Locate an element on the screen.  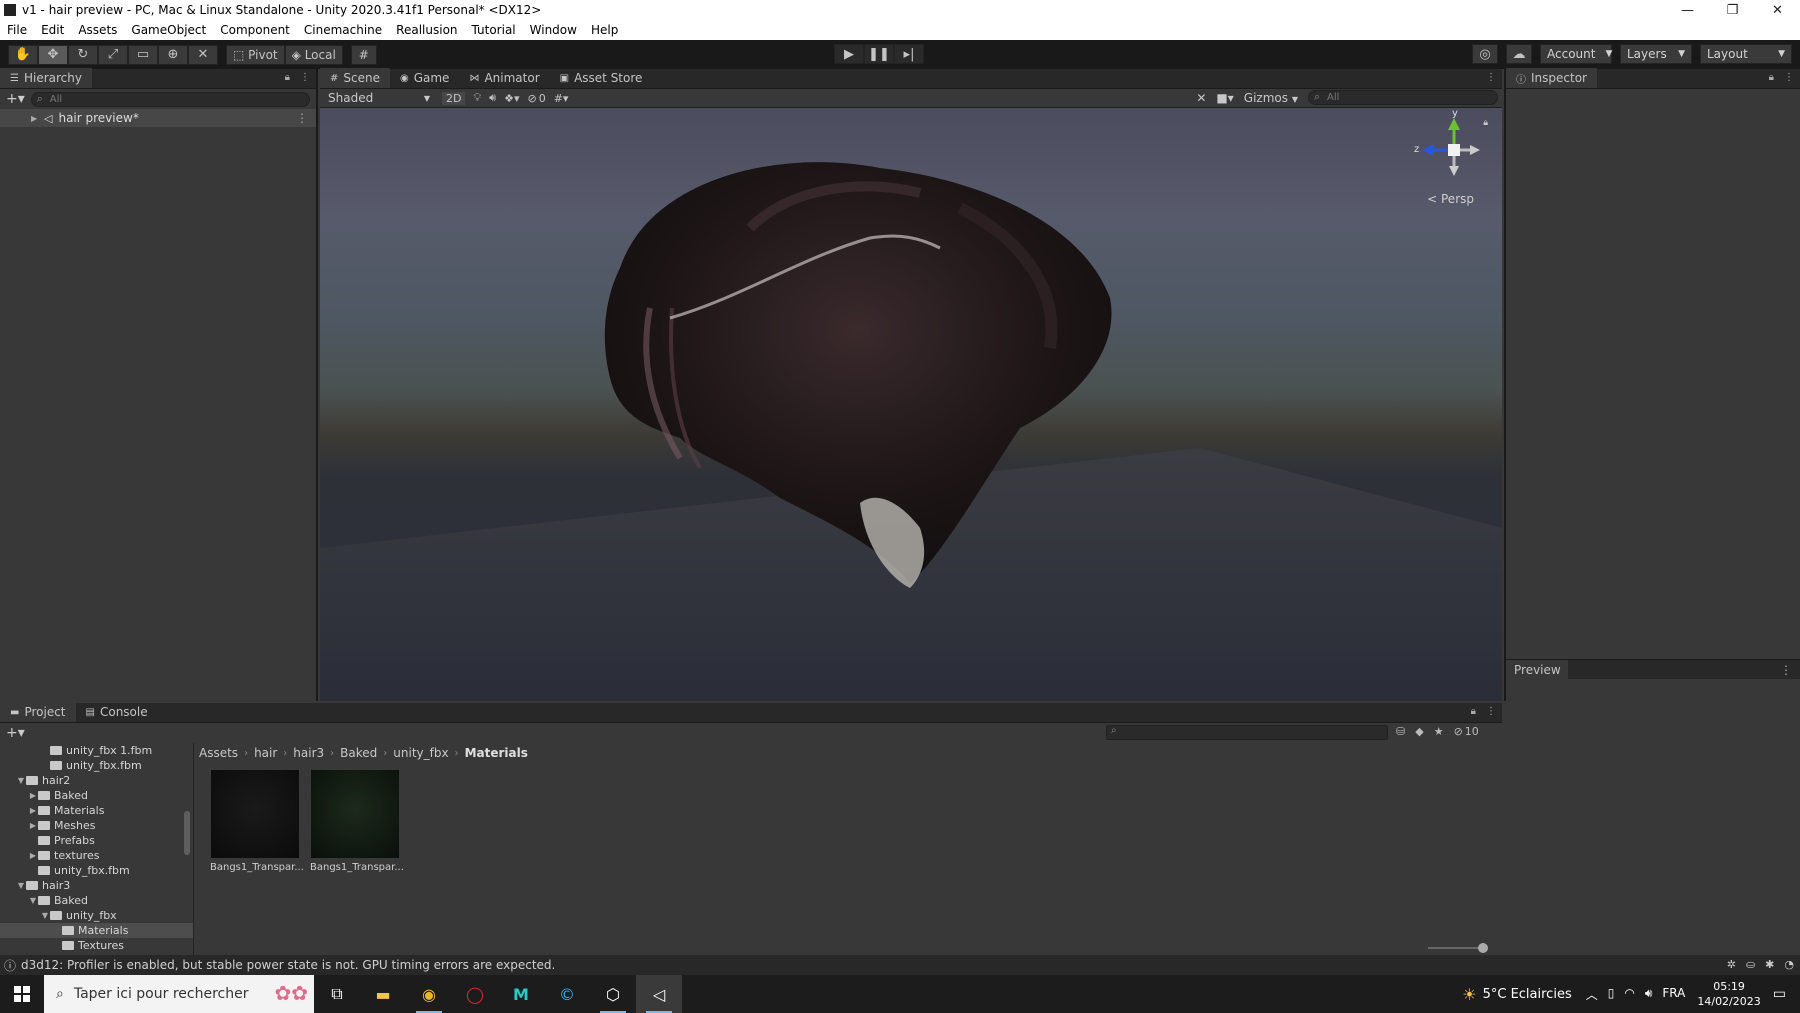
filter-by-type-icon: ⛁ is located at coordinates (1400, 731).